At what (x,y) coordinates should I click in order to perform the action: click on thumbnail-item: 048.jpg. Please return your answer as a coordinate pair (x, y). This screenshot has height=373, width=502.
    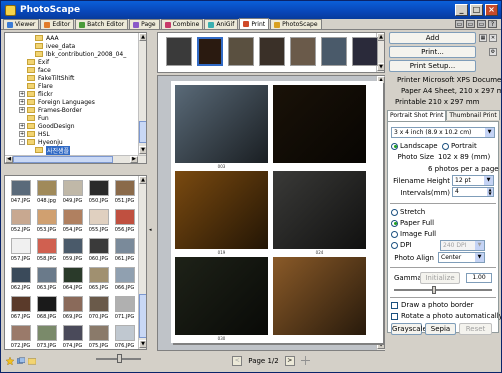
    Looking at the image, I should click on (46, 192).